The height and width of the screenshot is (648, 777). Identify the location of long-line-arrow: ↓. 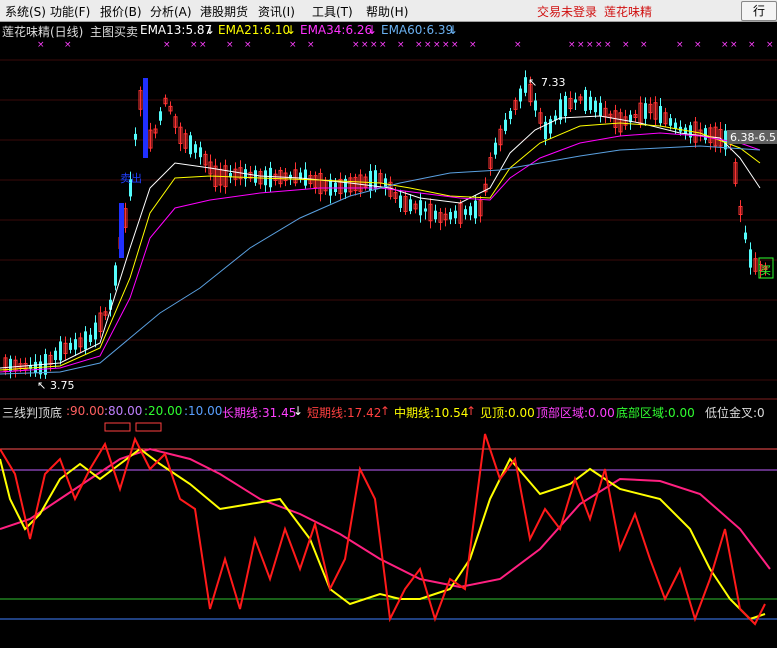
(298, 411).